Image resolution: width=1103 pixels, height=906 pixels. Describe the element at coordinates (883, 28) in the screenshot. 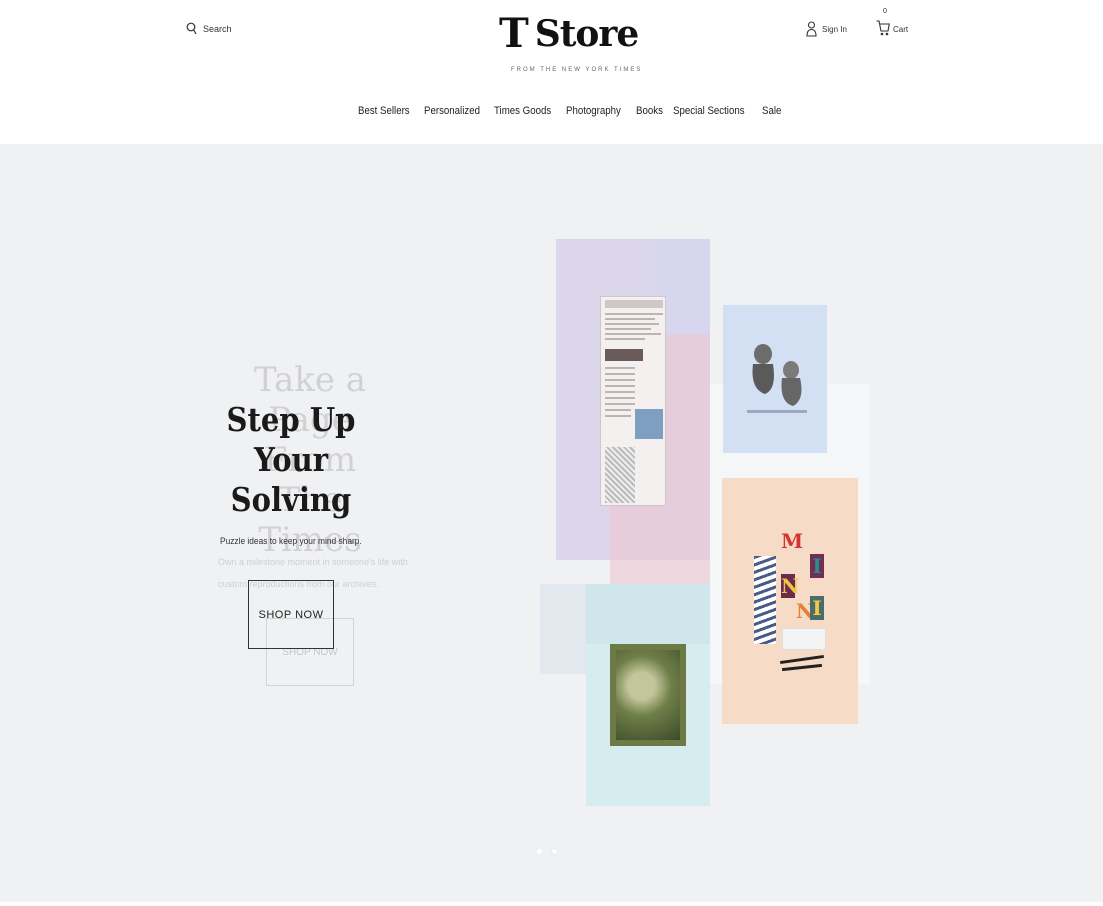

I see `cart-icon` at that location.